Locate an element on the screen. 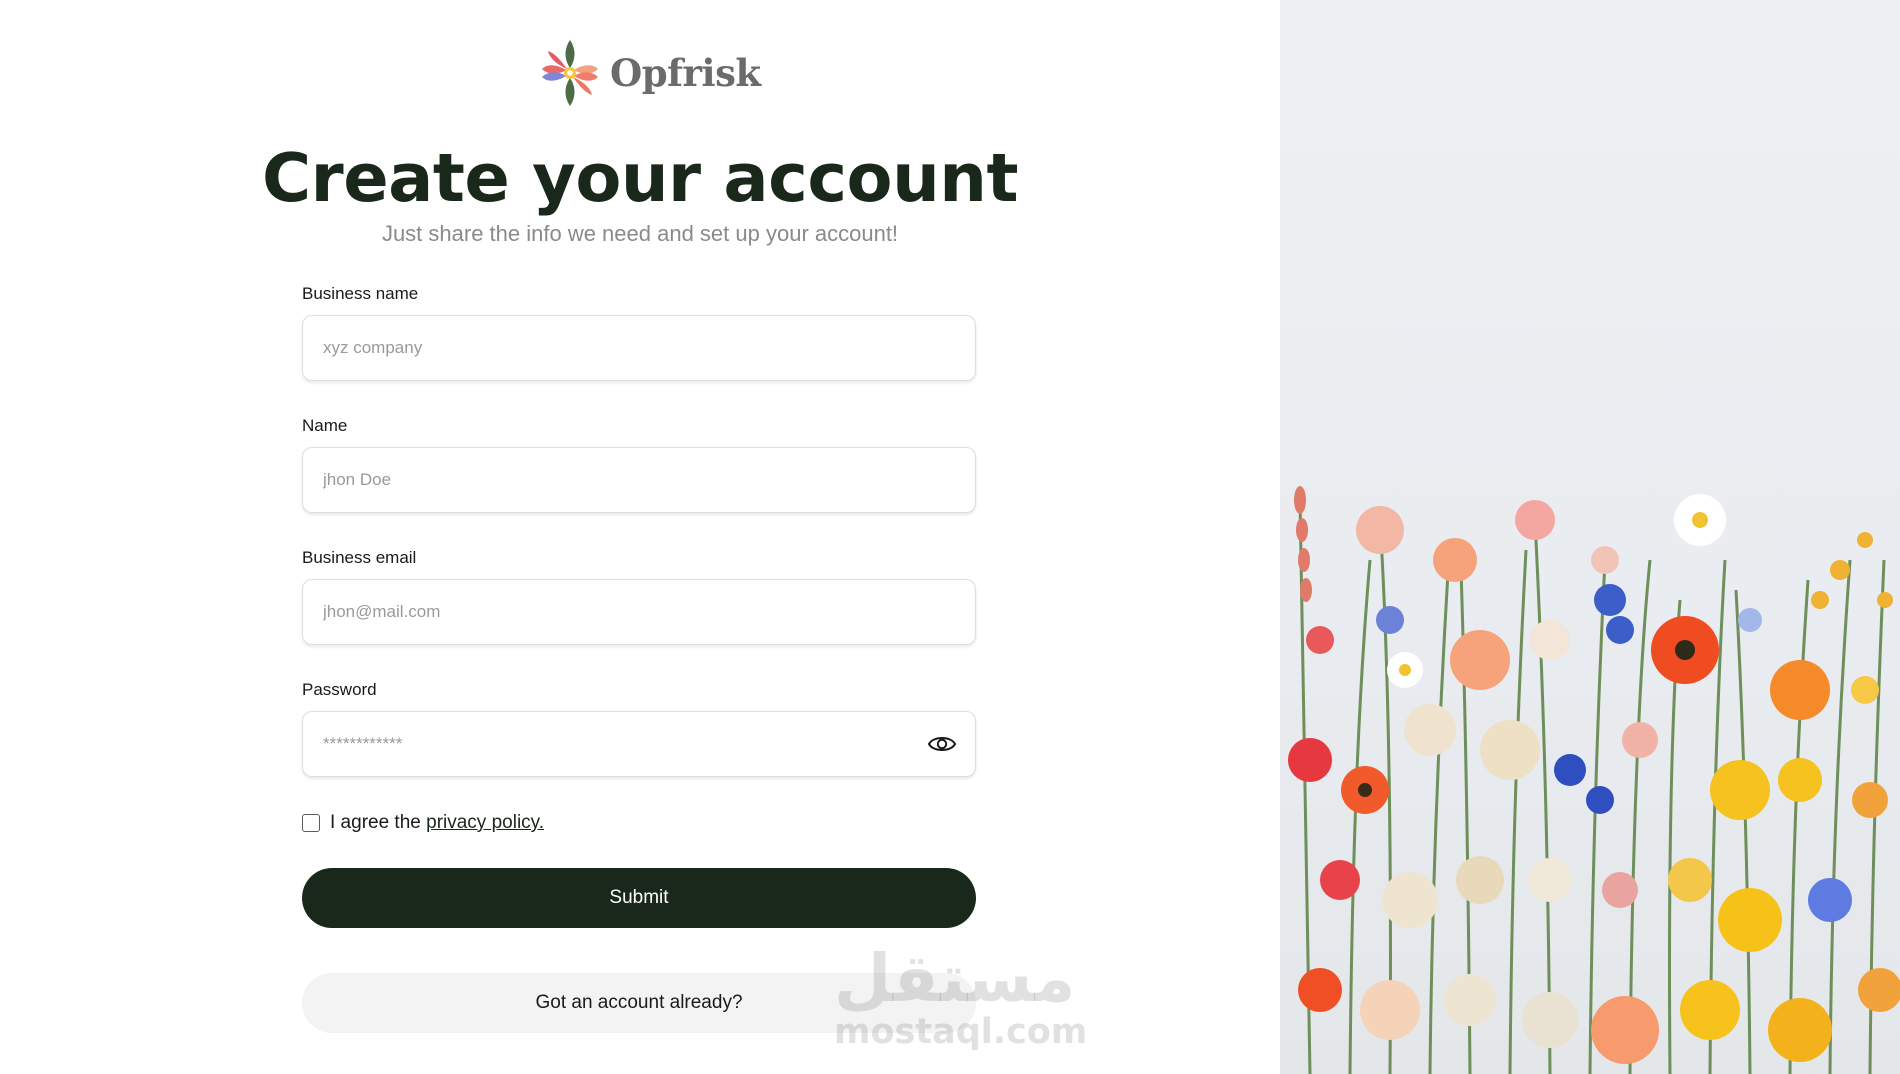 The width and height of the screenshot is (1900, 1074). privacy-checkbox is located at coordinates (311, 823).